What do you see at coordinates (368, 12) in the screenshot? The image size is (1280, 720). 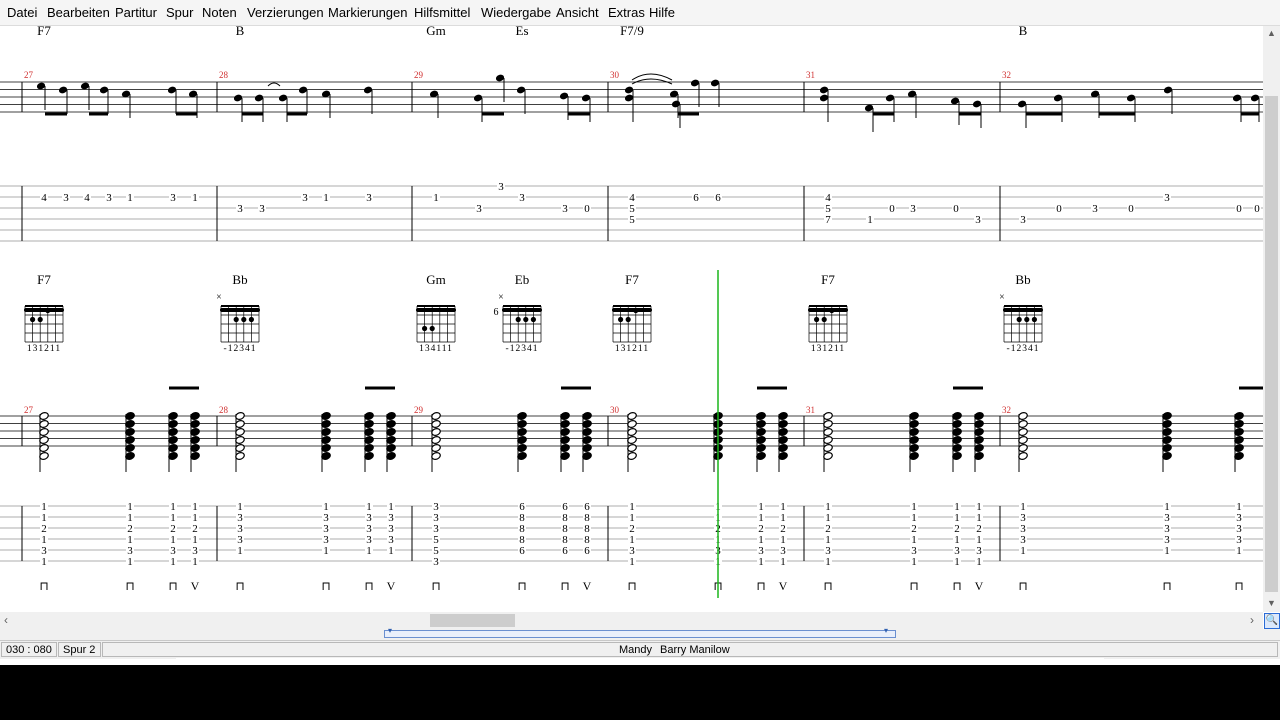 I see `menu-markierungen: Markierungen` at bounding box center [368, 12].